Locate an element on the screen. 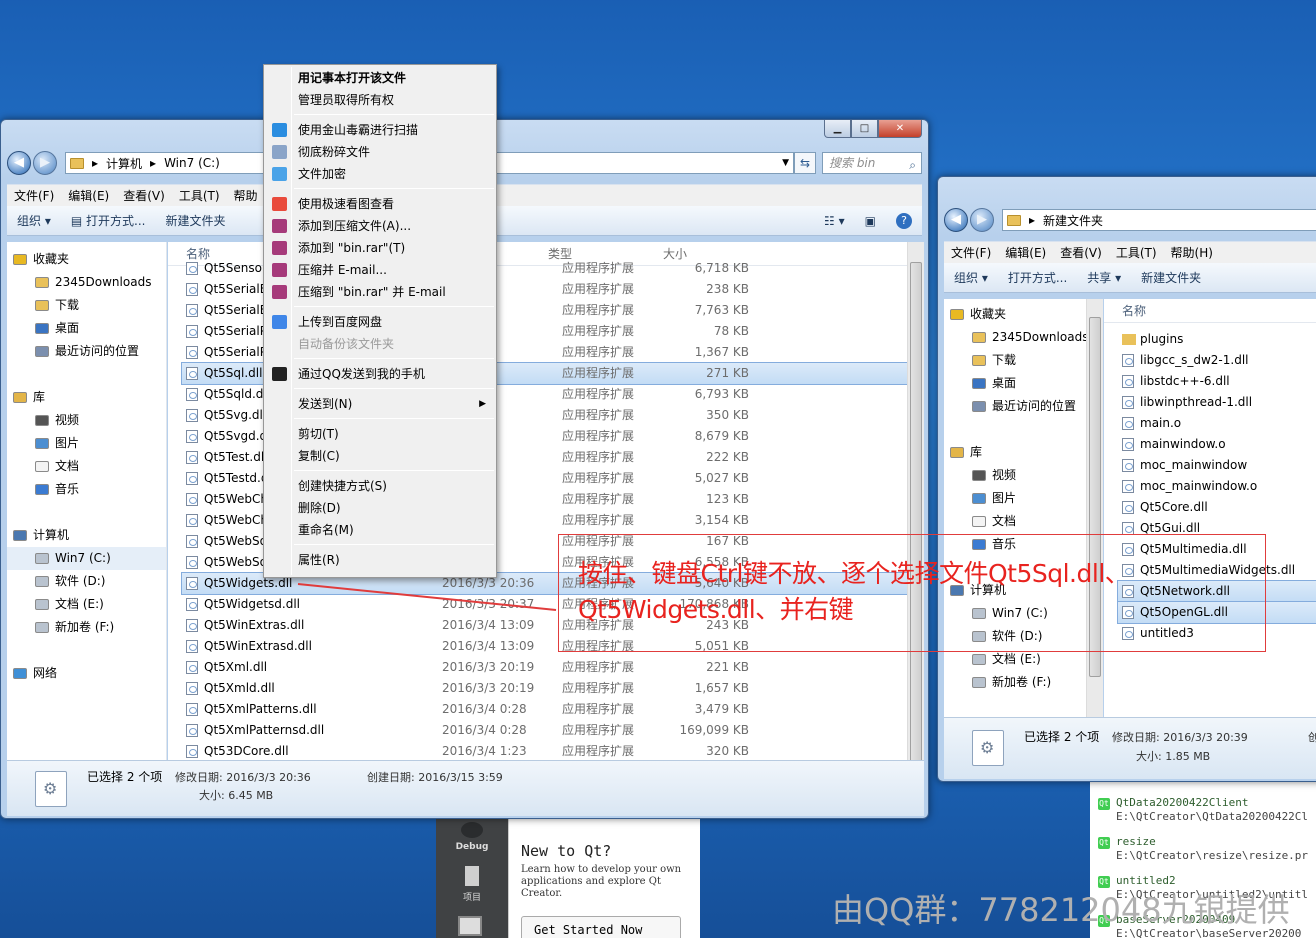 Image resolution: width=1316 pixels, height=938 pixels. context-menu-item: 发送到(N) ▶ is located at coordinates (380, 404).